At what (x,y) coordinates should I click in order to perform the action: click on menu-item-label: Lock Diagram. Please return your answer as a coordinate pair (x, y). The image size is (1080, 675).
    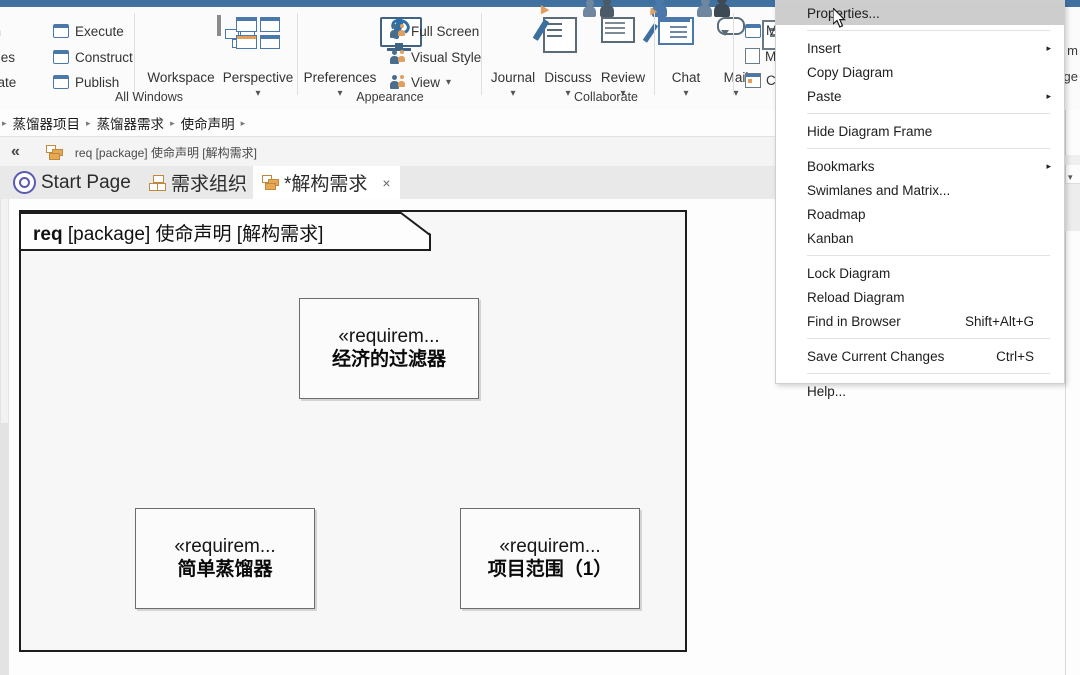
    Looking at the image, I should click on (849, 273).